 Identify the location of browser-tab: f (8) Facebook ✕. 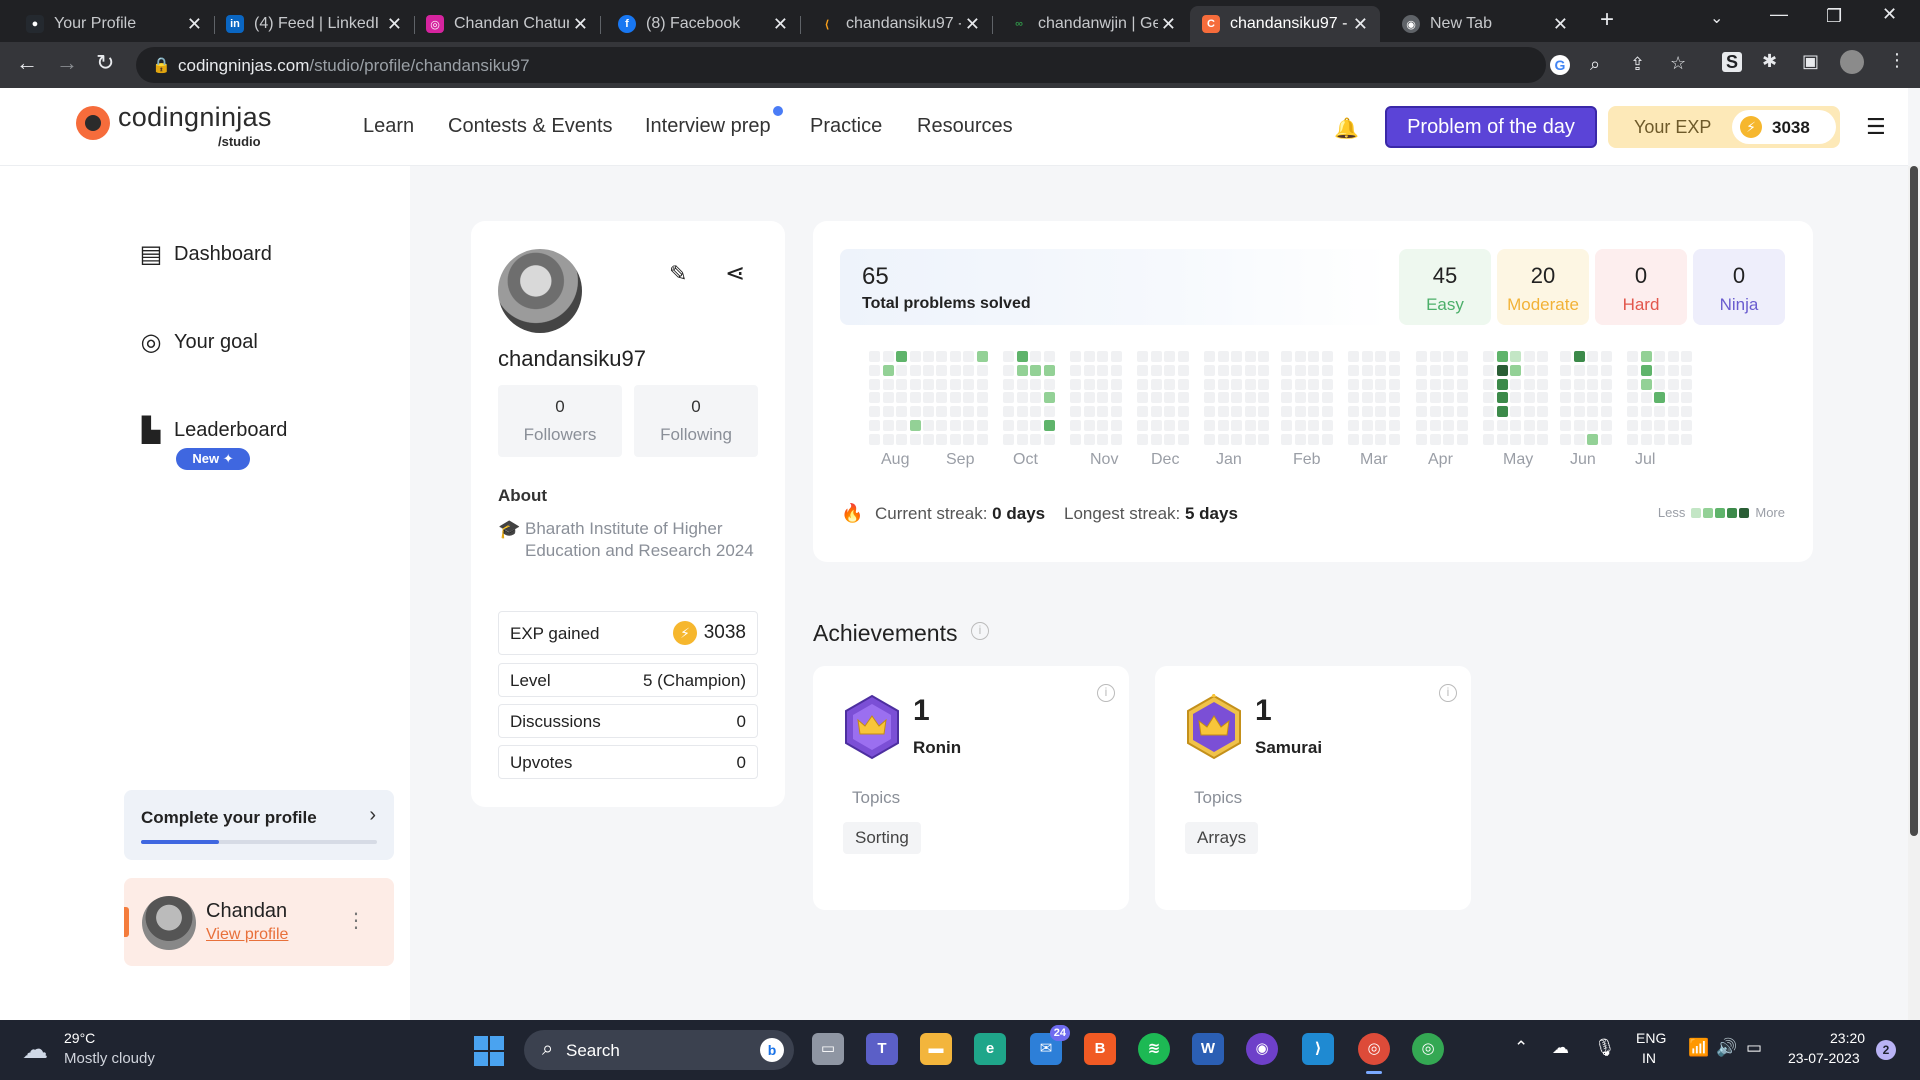
(703, 24).